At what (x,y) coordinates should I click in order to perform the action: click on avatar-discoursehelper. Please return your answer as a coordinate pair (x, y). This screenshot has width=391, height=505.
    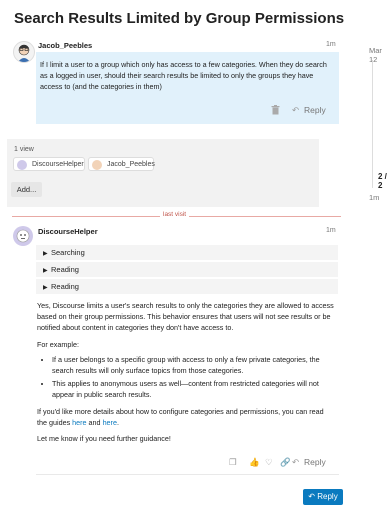
    Looking at the image, I should click on (23, 236).